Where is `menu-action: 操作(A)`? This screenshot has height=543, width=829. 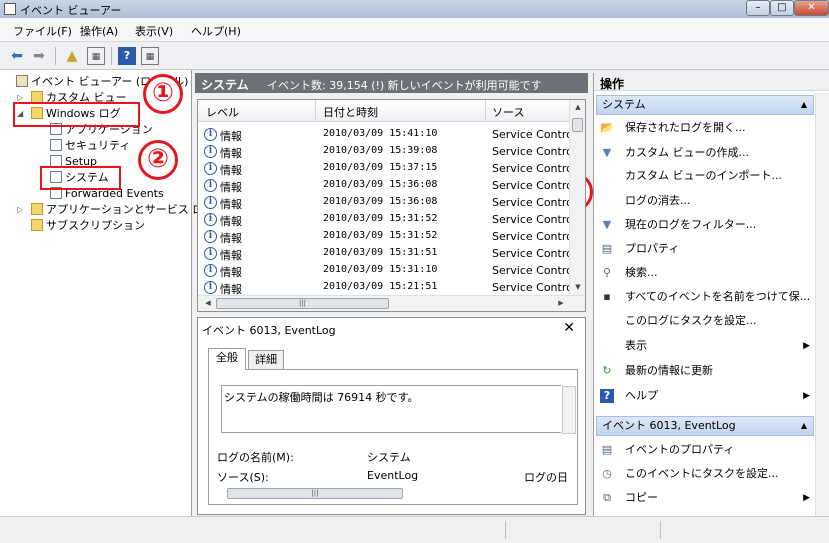 menu-action: 操作(A) is located at coordinates (99, 31).